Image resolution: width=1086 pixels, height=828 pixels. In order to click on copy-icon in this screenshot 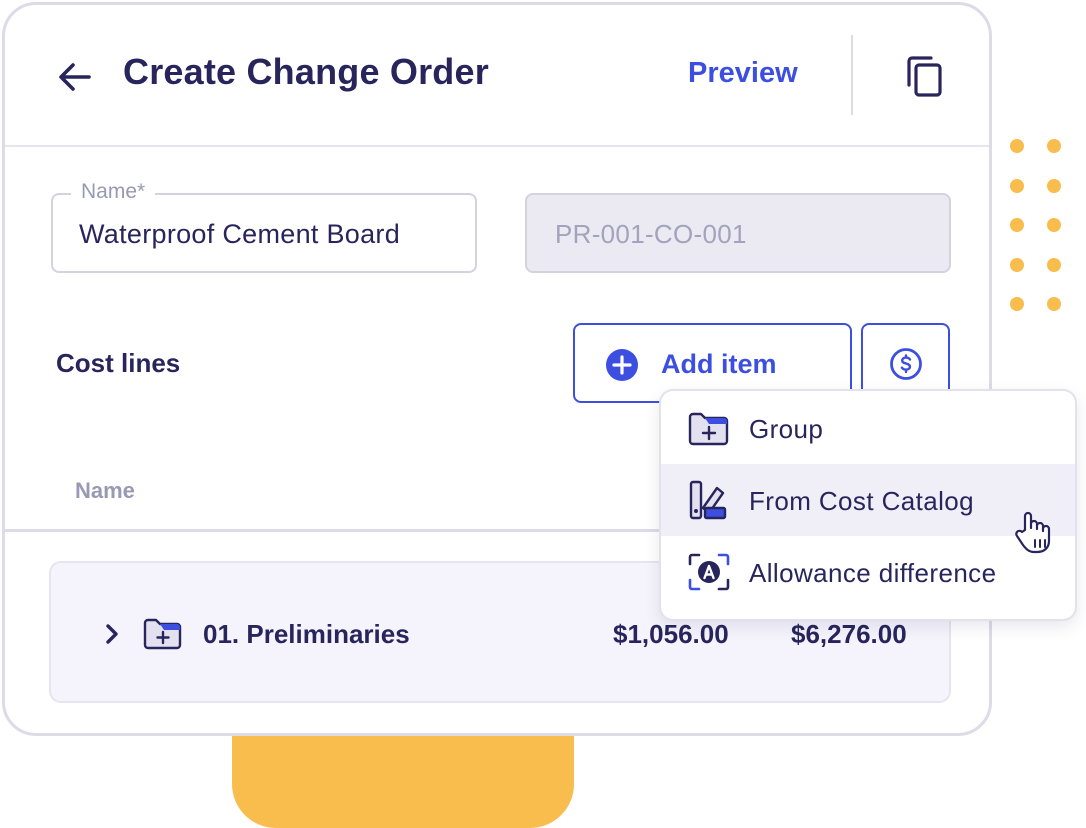, I will do `click(925, 77)`.